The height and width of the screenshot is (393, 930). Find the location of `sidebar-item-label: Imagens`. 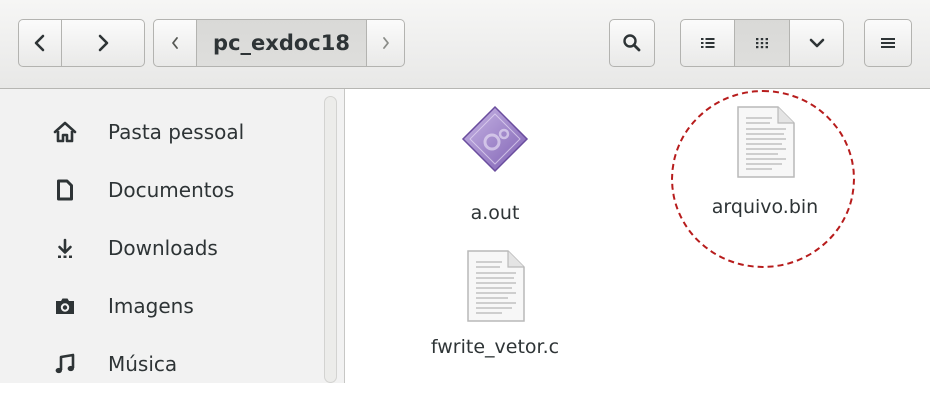

sidebar-item-label: Imagens is located at coordinates (151, 306).